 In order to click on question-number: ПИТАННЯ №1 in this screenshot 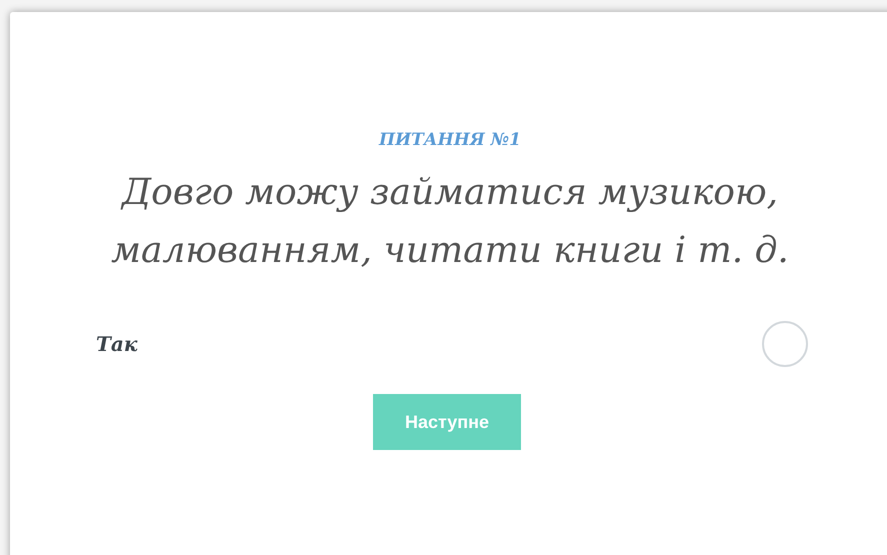, I will do `click(450, 140)`.